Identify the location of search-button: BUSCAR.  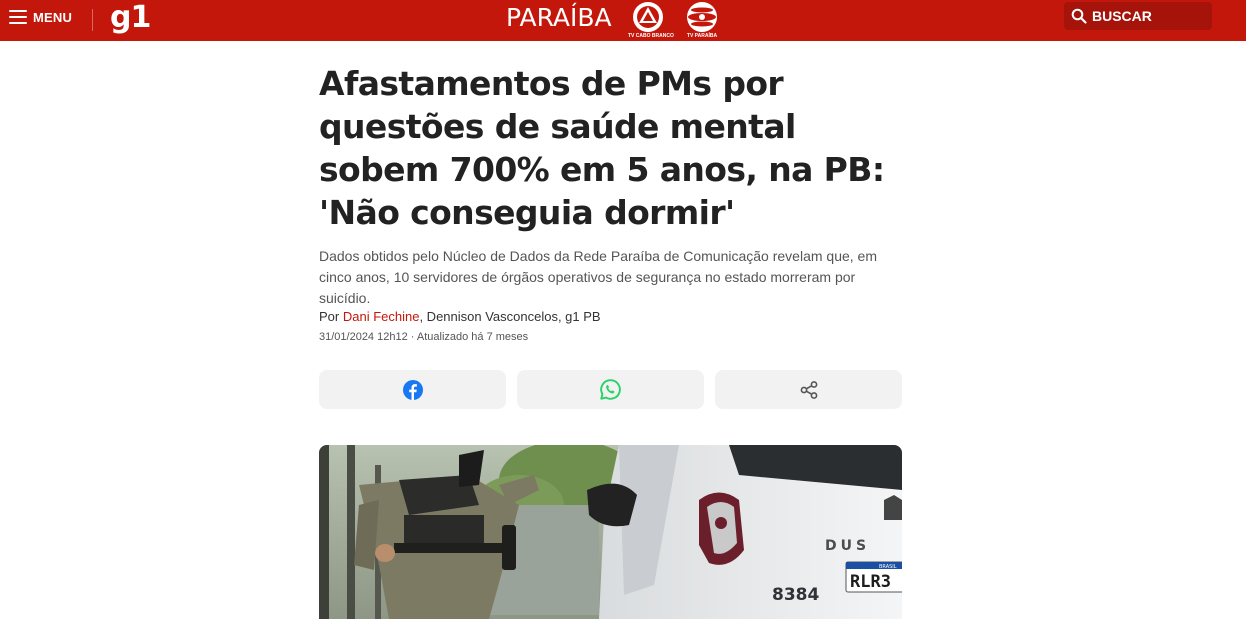
(1138, 16).